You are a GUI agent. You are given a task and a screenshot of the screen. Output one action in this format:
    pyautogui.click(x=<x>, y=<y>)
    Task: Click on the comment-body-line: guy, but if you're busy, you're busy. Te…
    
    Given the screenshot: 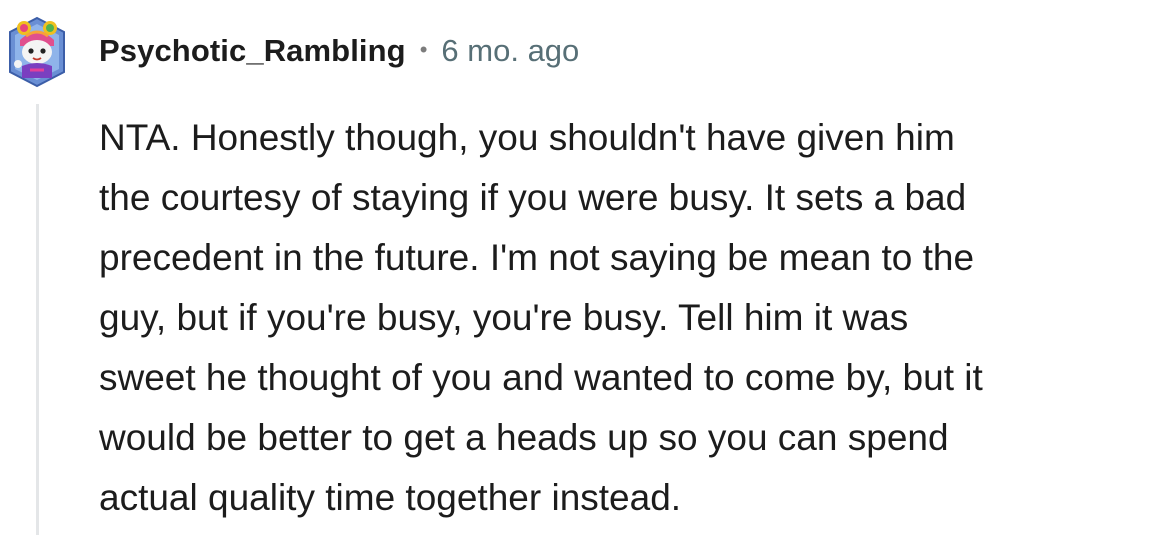 What is the action you would take?
    pyautogui.click(x=504, y=317)
    